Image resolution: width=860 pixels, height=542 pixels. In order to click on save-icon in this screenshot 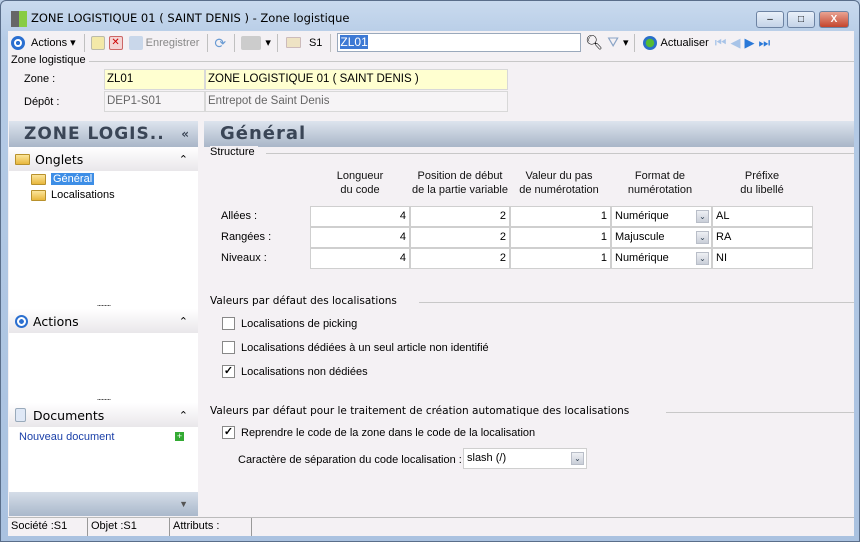, I will do `click(135, 42)`.